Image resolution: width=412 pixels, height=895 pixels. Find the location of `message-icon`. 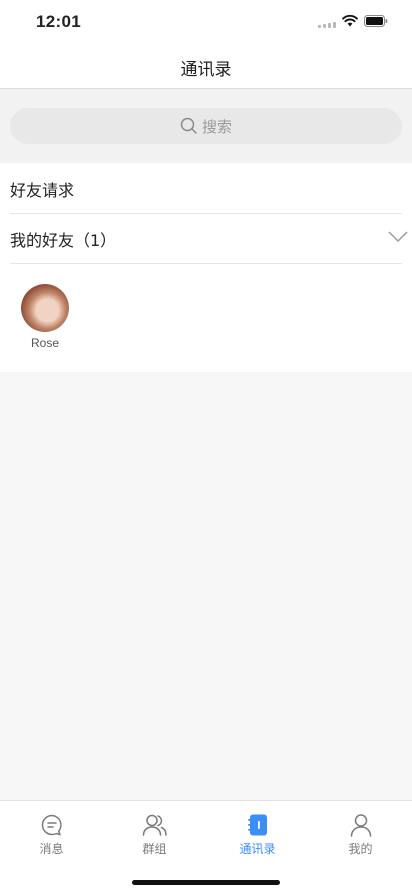

message-icon is located at coordinates (51, 825).